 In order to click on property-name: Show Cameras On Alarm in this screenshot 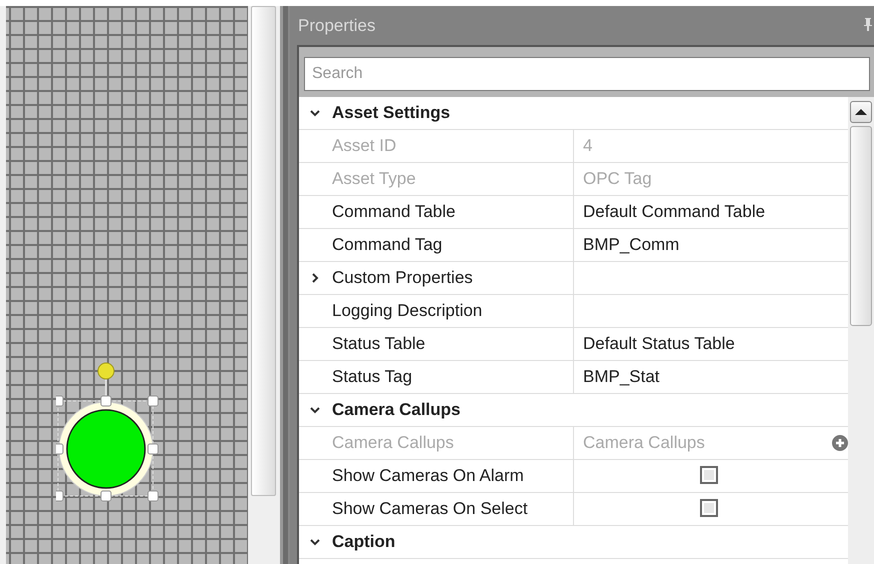, I will do `click(428, 476)`.